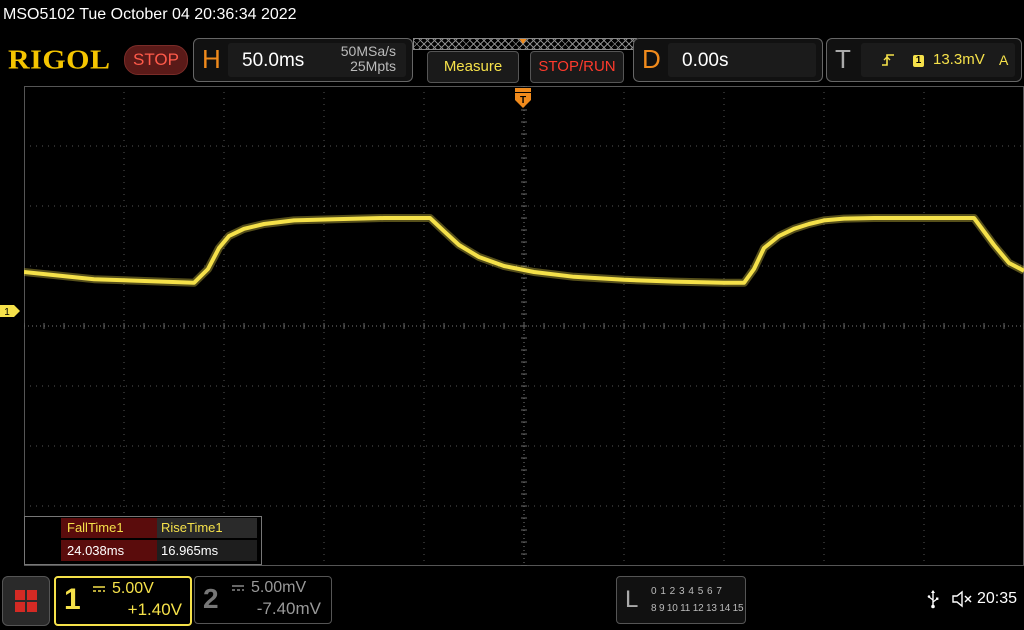  I want to click on memory-overview-strip, so click(525, 44).